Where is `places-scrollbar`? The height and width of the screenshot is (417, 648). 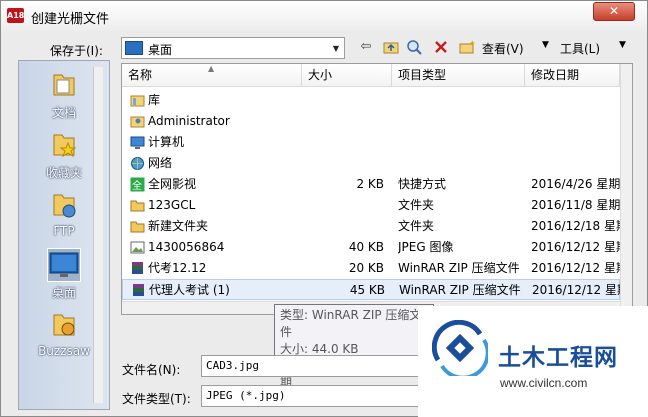 places-scrollbar is located at coordinates (98, 235).